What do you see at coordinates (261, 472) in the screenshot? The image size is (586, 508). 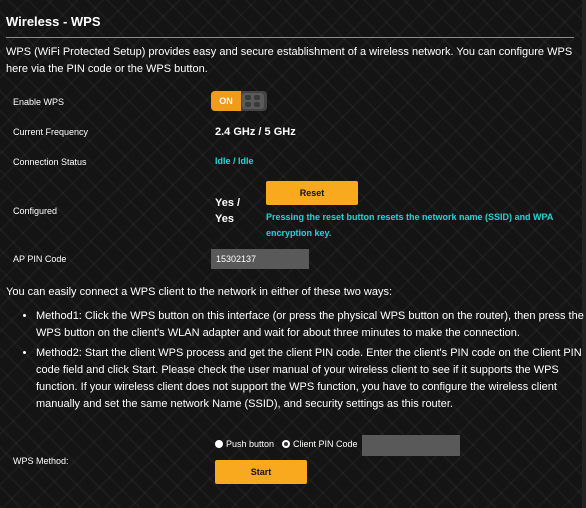 I see `start-button: Start` at bounding box center [261, 472].